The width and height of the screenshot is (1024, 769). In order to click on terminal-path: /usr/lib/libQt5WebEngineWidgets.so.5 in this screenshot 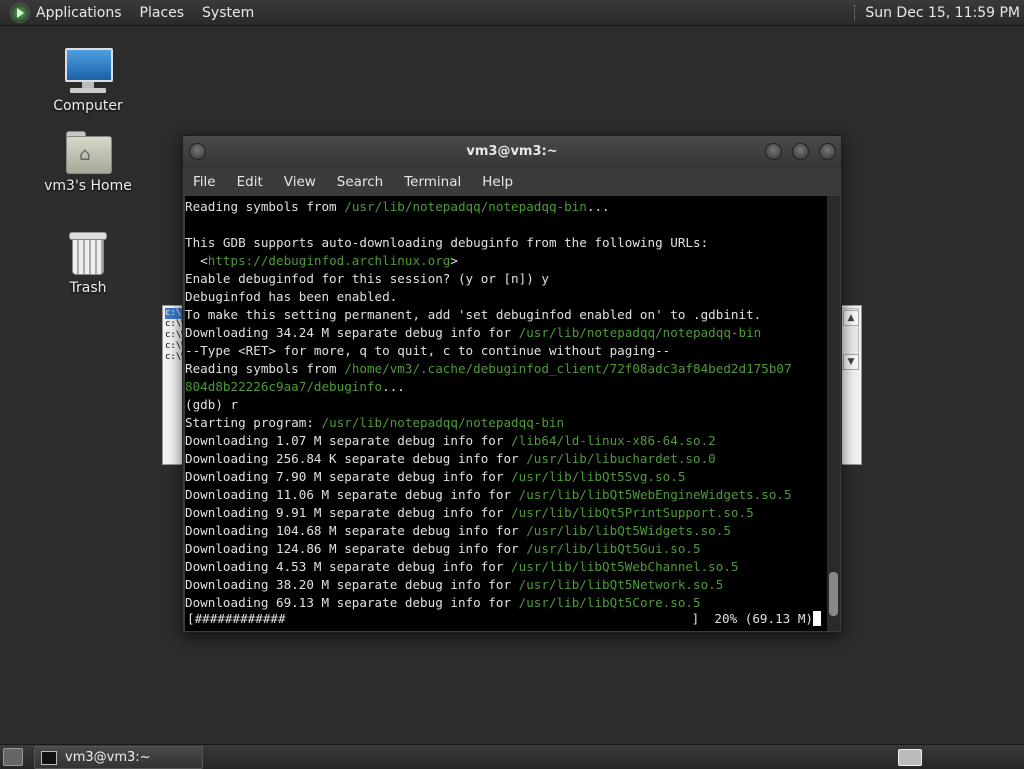, I will do `click(655, 494)`.